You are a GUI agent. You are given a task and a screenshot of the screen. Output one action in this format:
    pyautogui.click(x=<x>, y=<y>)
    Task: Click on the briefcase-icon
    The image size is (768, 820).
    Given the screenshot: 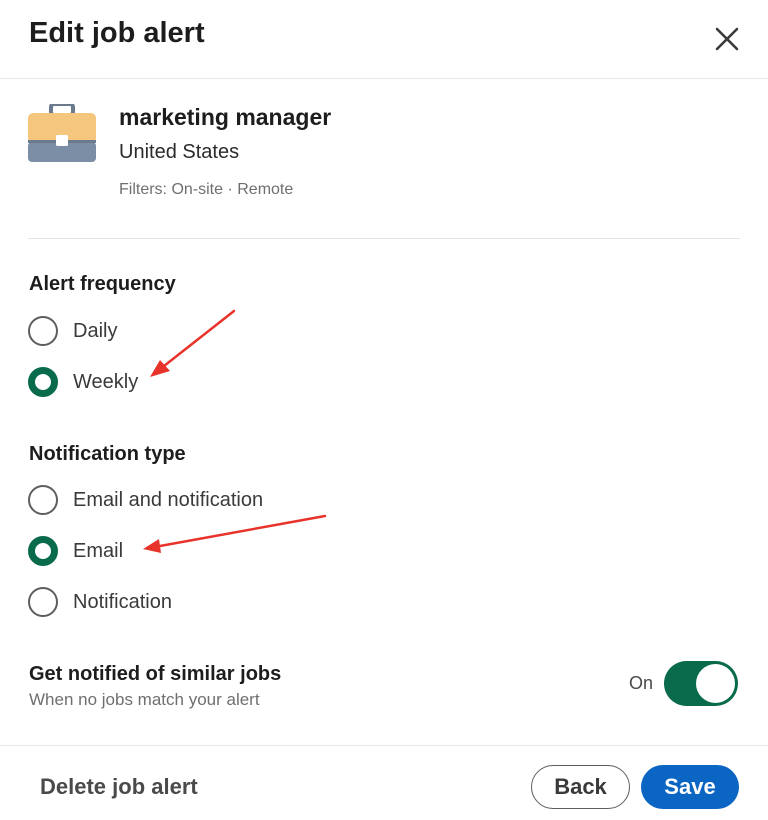 What is the action you would take?
    pyautogui.click(x=62, y=133)
    